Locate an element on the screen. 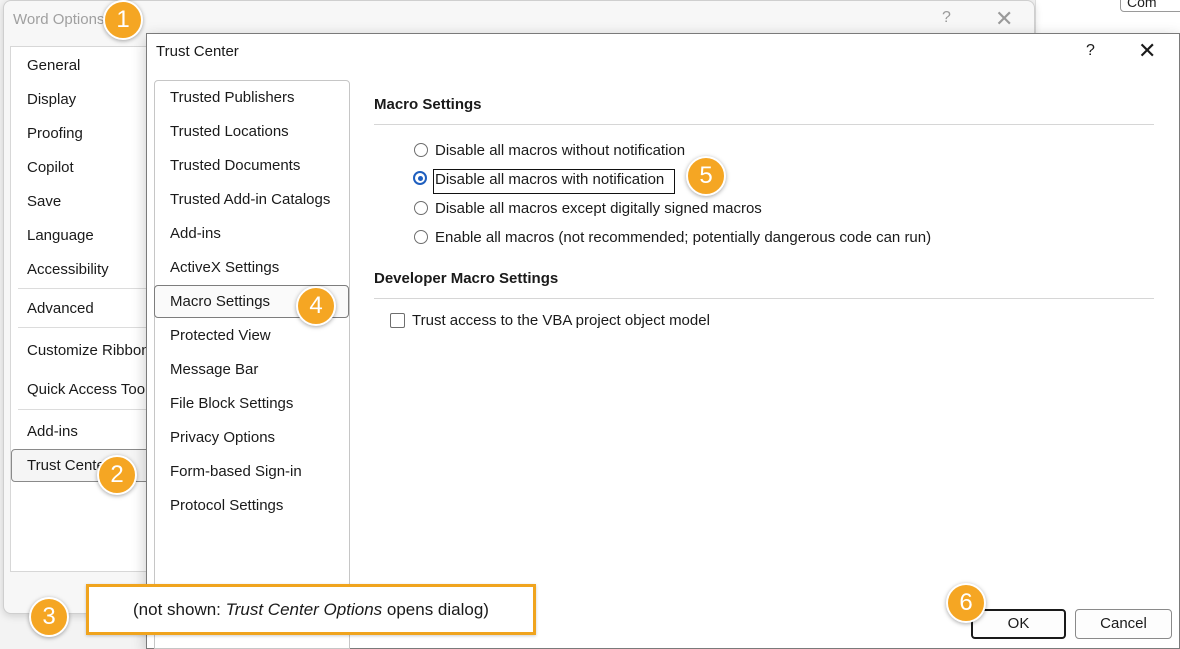  radio-disable-without-notification is located at coordinates (421, 150).